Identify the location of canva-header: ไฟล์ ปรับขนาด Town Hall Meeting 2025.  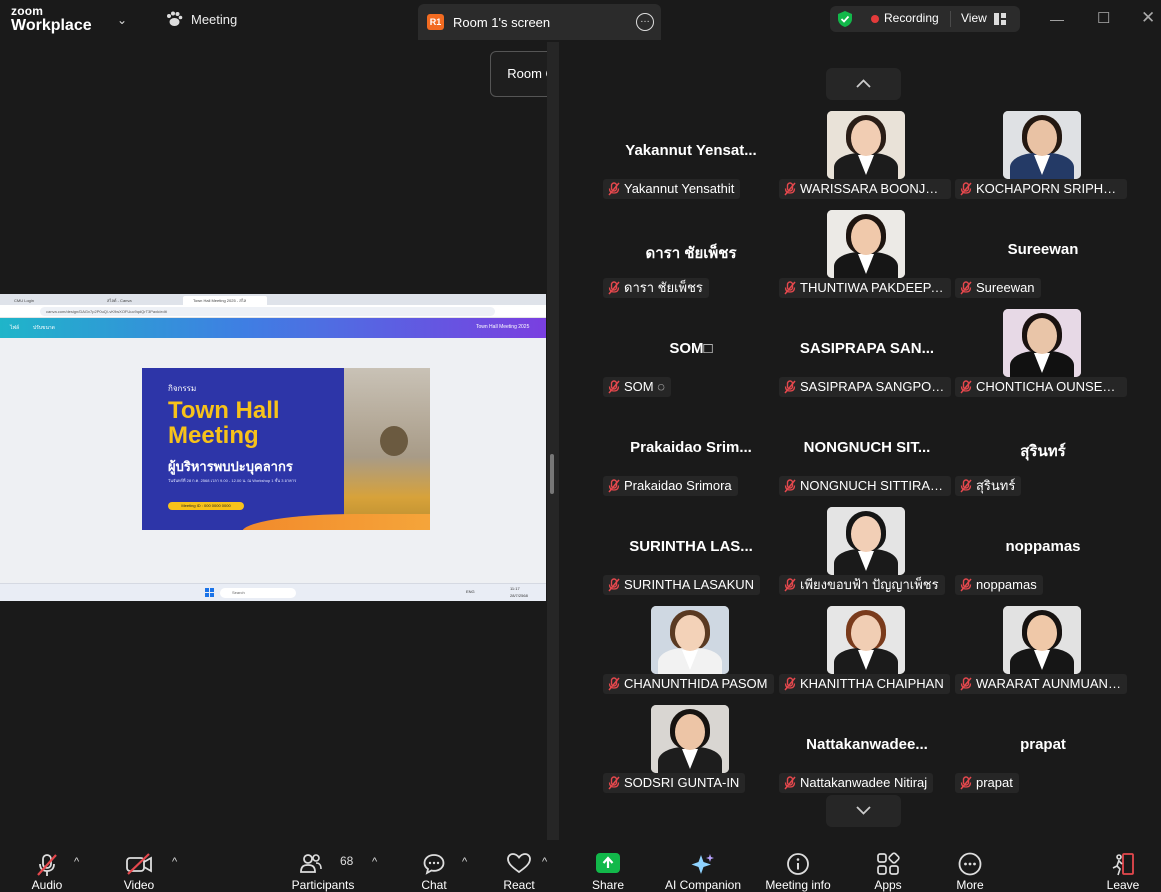
(273, 328).